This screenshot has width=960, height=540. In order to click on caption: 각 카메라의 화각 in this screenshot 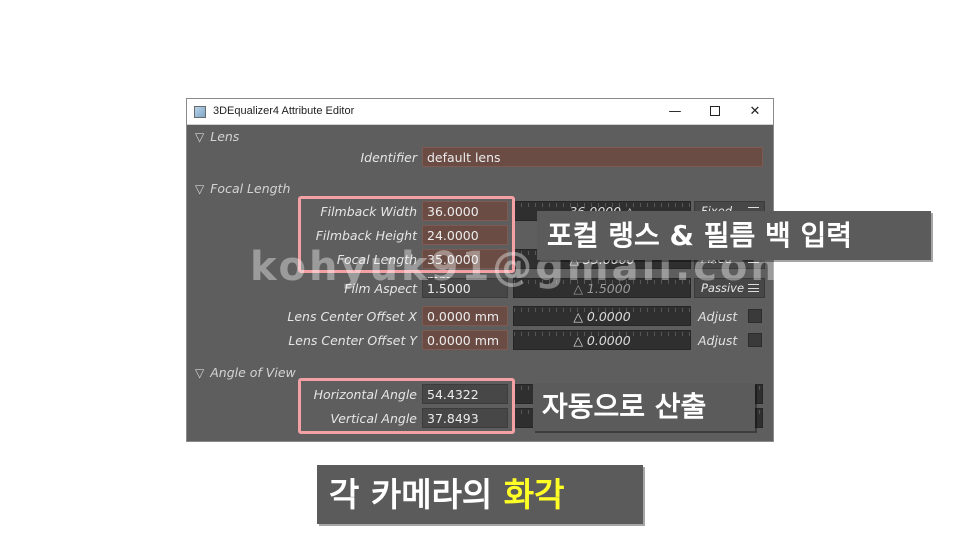, I will do `click(480, 494)`.